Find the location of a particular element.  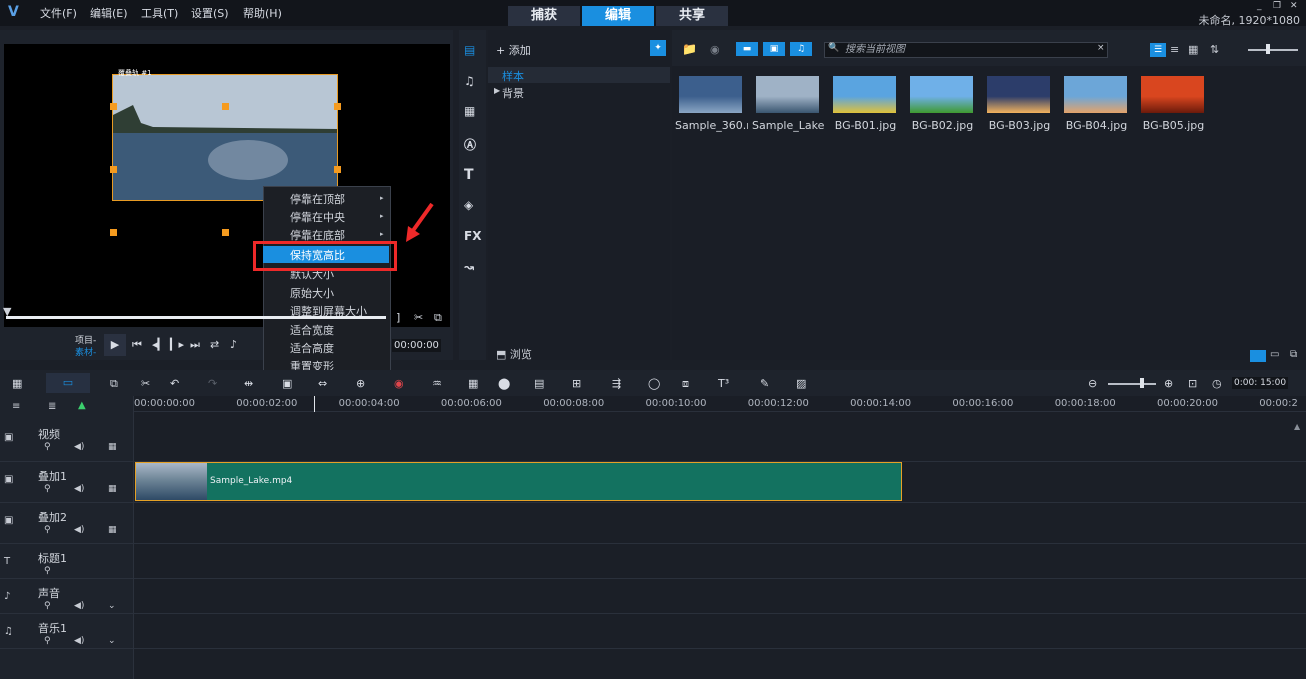

fit-icon: ⇹ is located at coordinates (248, 383).